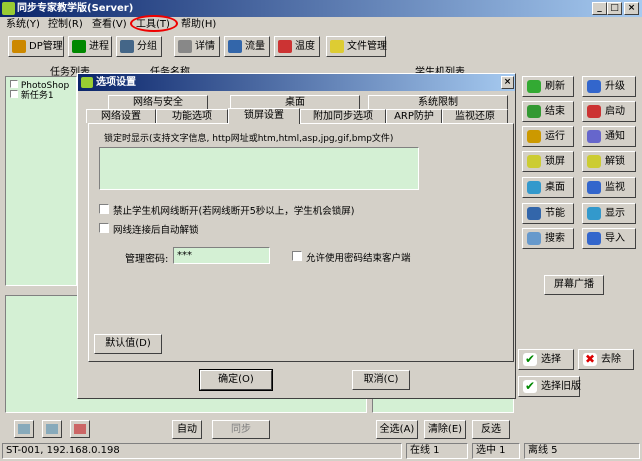 The width and height of the screenshot is (642, 461). What do you see at coordinates (614, 8) in the screenshot?
I see `maximize-button: □` at bounding box center [614, 8].